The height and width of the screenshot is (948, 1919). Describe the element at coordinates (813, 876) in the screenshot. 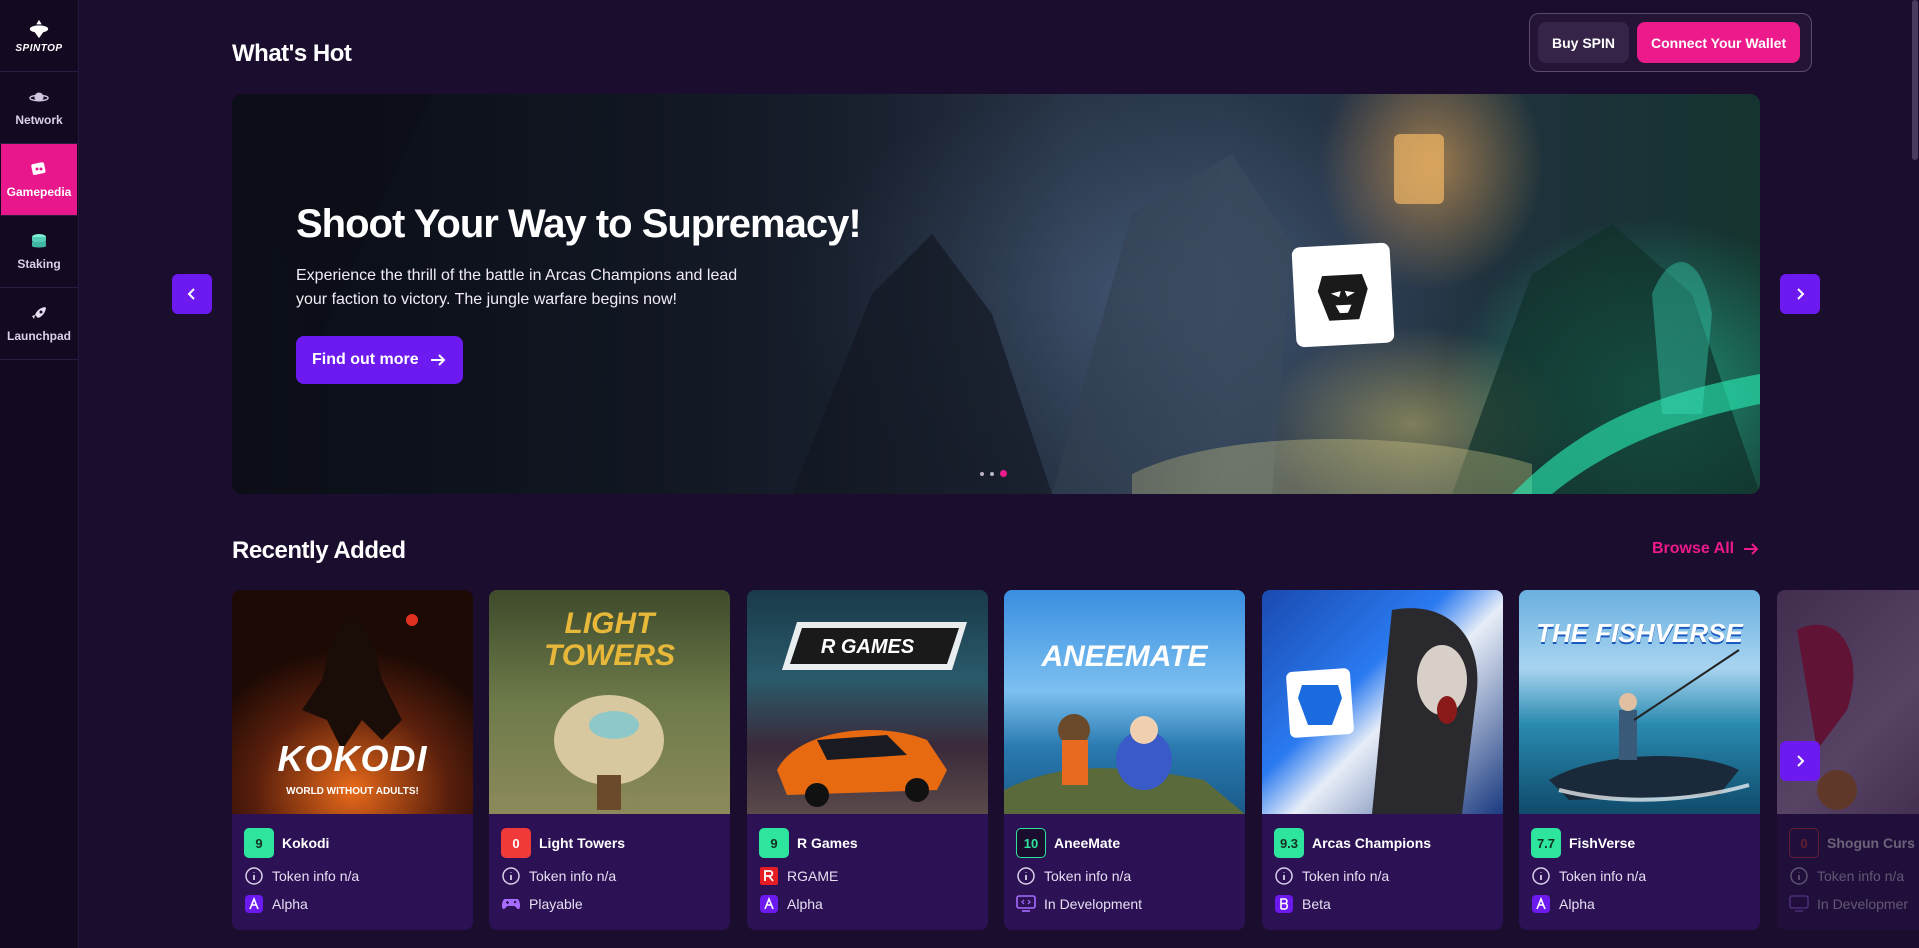

I see `token-info: RGAME` at that location.